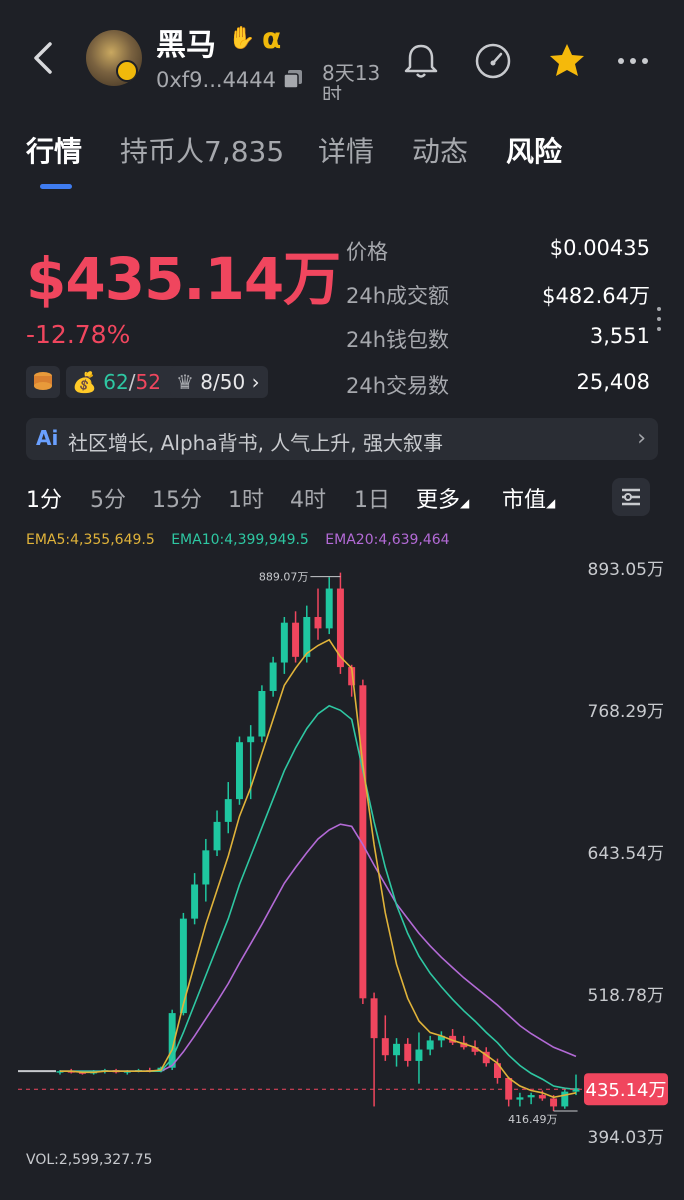 The width and height of the screenshot is (684, 1200). I want to click on interval-1h: 1时, so click(246, 498).